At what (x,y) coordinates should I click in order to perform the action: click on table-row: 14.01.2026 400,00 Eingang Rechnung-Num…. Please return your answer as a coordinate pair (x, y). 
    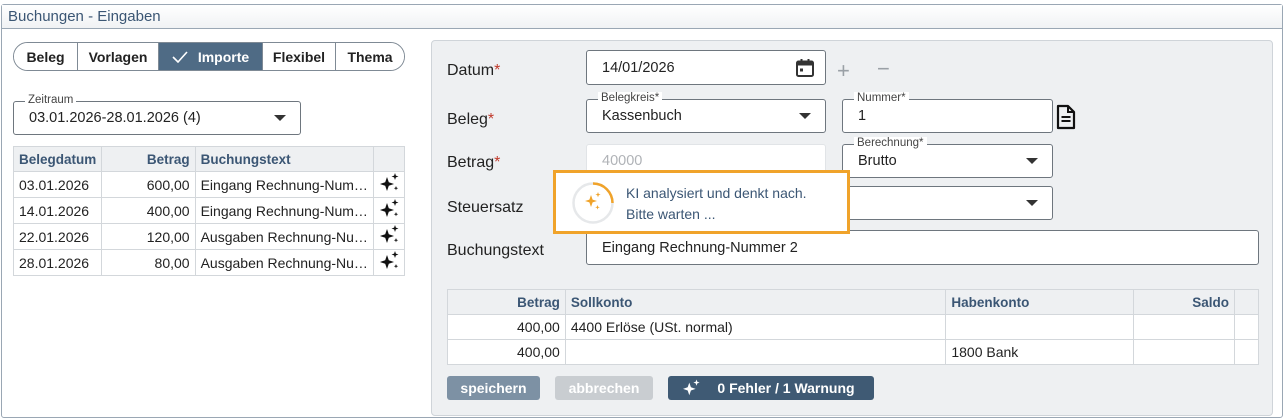
    Looking at the image, I should click on (209, 210).